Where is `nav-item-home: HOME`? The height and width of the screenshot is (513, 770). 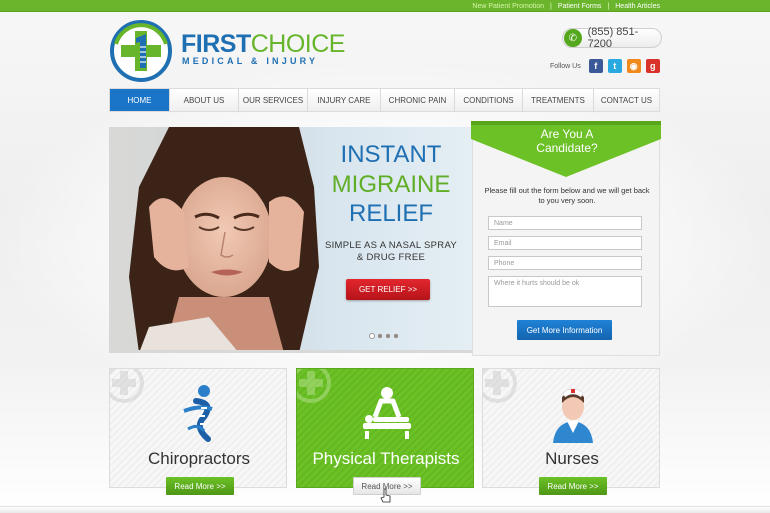 nav-item-home: HOME is located at coordinates (140, 100).